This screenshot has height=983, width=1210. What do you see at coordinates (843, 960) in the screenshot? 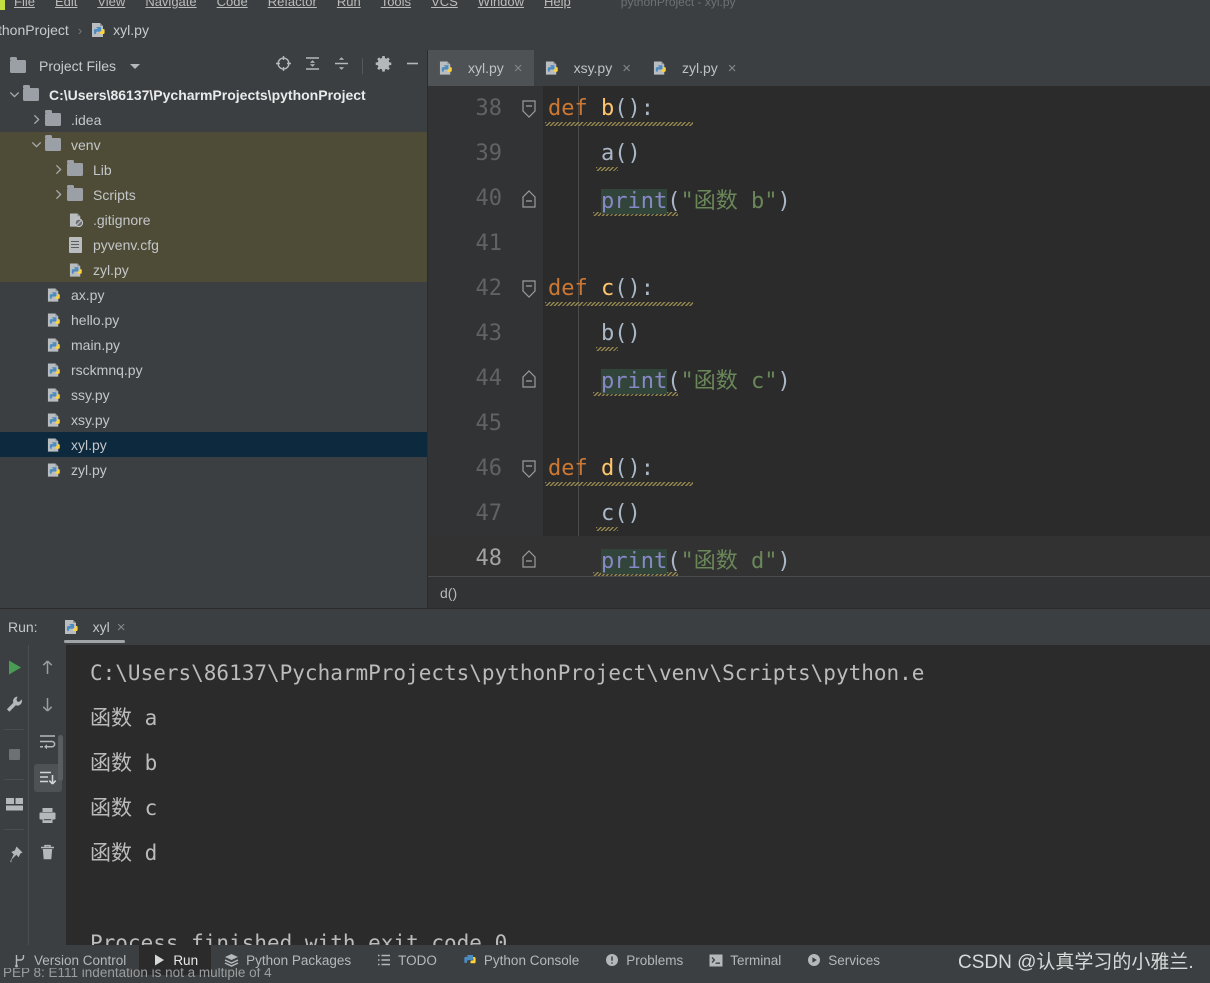
I see `status-bar-item-services: Services` at bounding box center [843, 960].